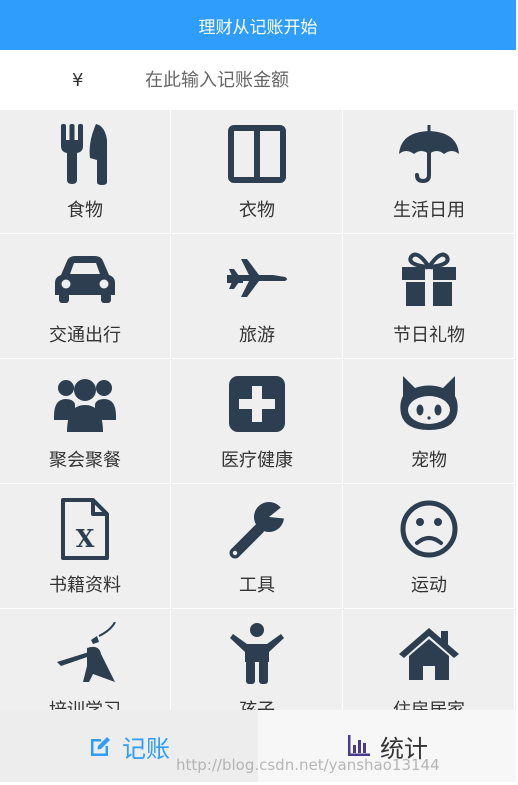 The image size is (518, 785). Describe the element at coordinates (85, 538) in the screenshot. I see `svg-text: X` at that location.